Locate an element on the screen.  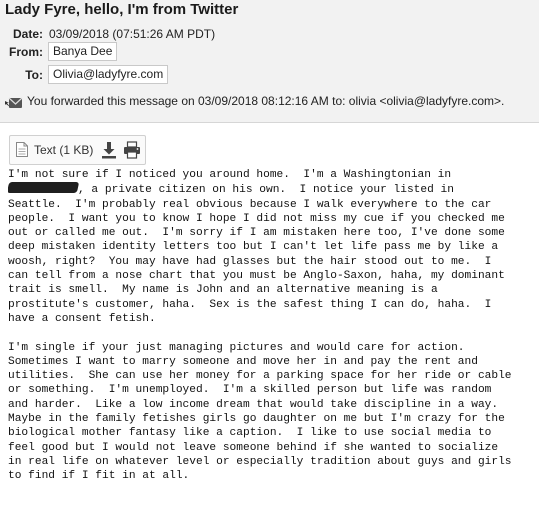
text-file-icon is located at coordinates (22, 149).